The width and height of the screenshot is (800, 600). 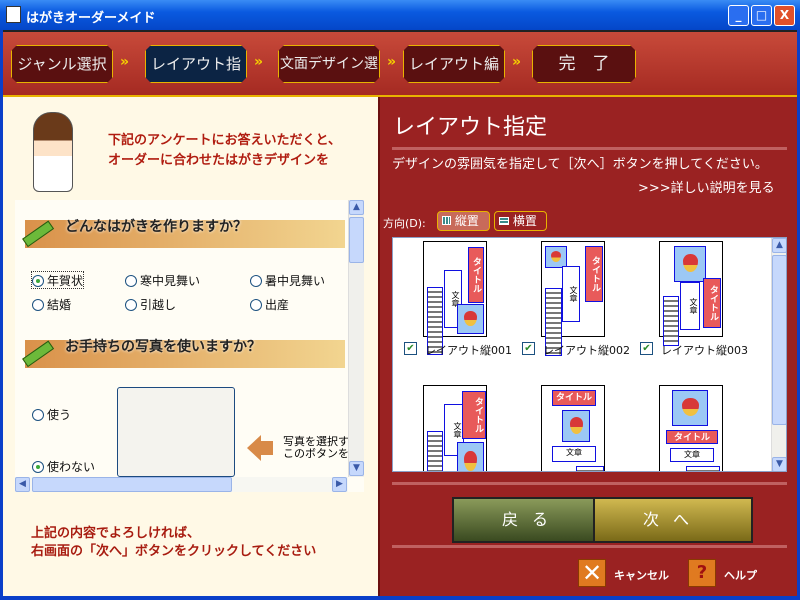 I want to click on cancel-icon: ✕, so click(x=592, y=573).